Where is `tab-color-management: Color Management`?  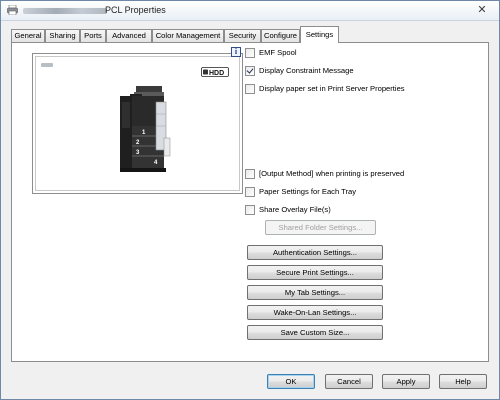 tab-color-management: Color Management is located at coordinates (188, 35).